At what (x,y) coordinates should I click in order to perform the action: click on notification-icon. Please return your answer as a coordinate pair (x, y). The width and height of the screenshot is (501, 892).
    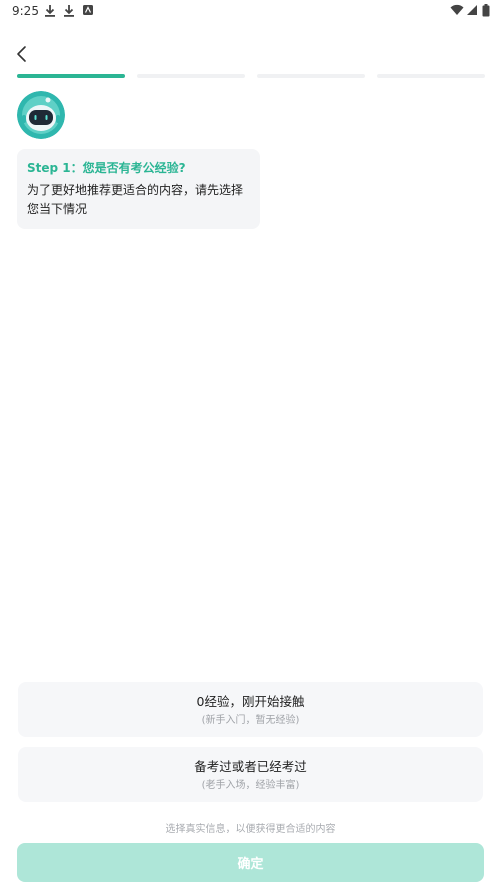
    Looking at the image, I should click on (88, 10).